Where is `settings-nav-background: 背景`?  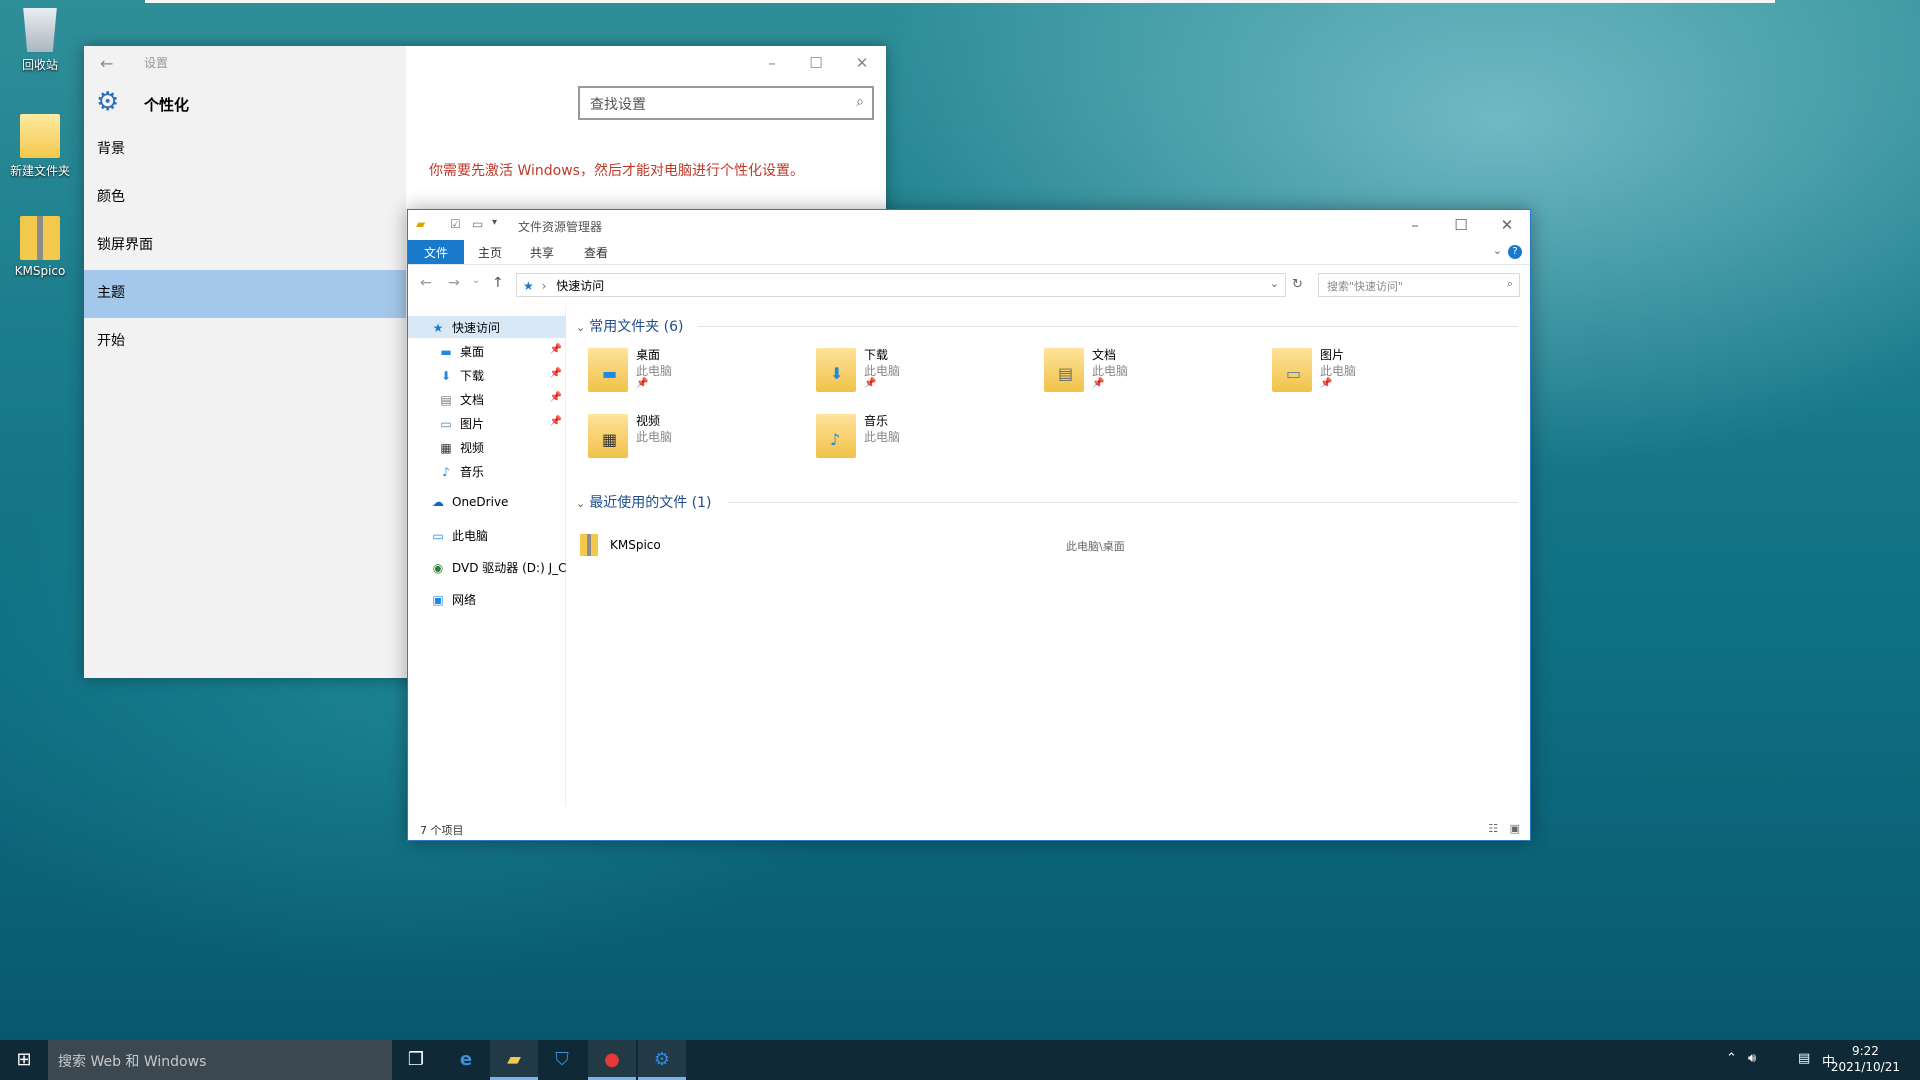 settings-nav-background: 背景 is located at coordinates (245, 150).